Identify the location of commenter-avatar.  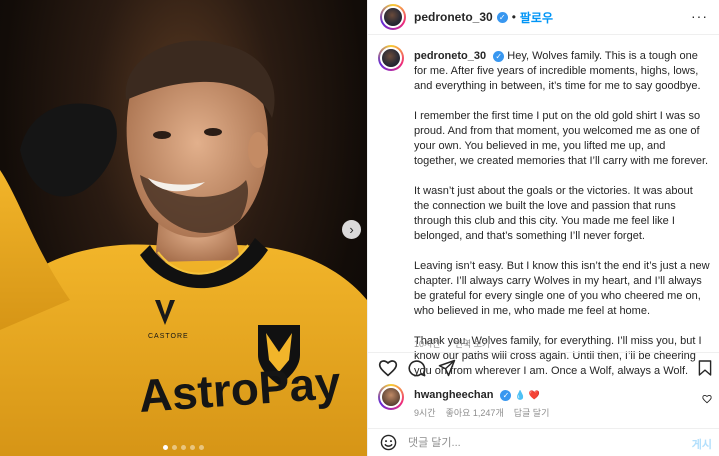
(391, 397).